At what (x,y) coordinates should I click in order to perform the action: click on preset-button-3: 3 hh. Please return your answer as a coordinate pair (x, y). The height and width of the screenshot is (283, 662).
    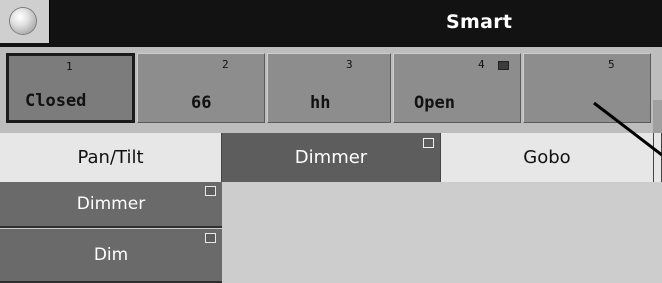
    Looking at the image, I should click on (329, 88).